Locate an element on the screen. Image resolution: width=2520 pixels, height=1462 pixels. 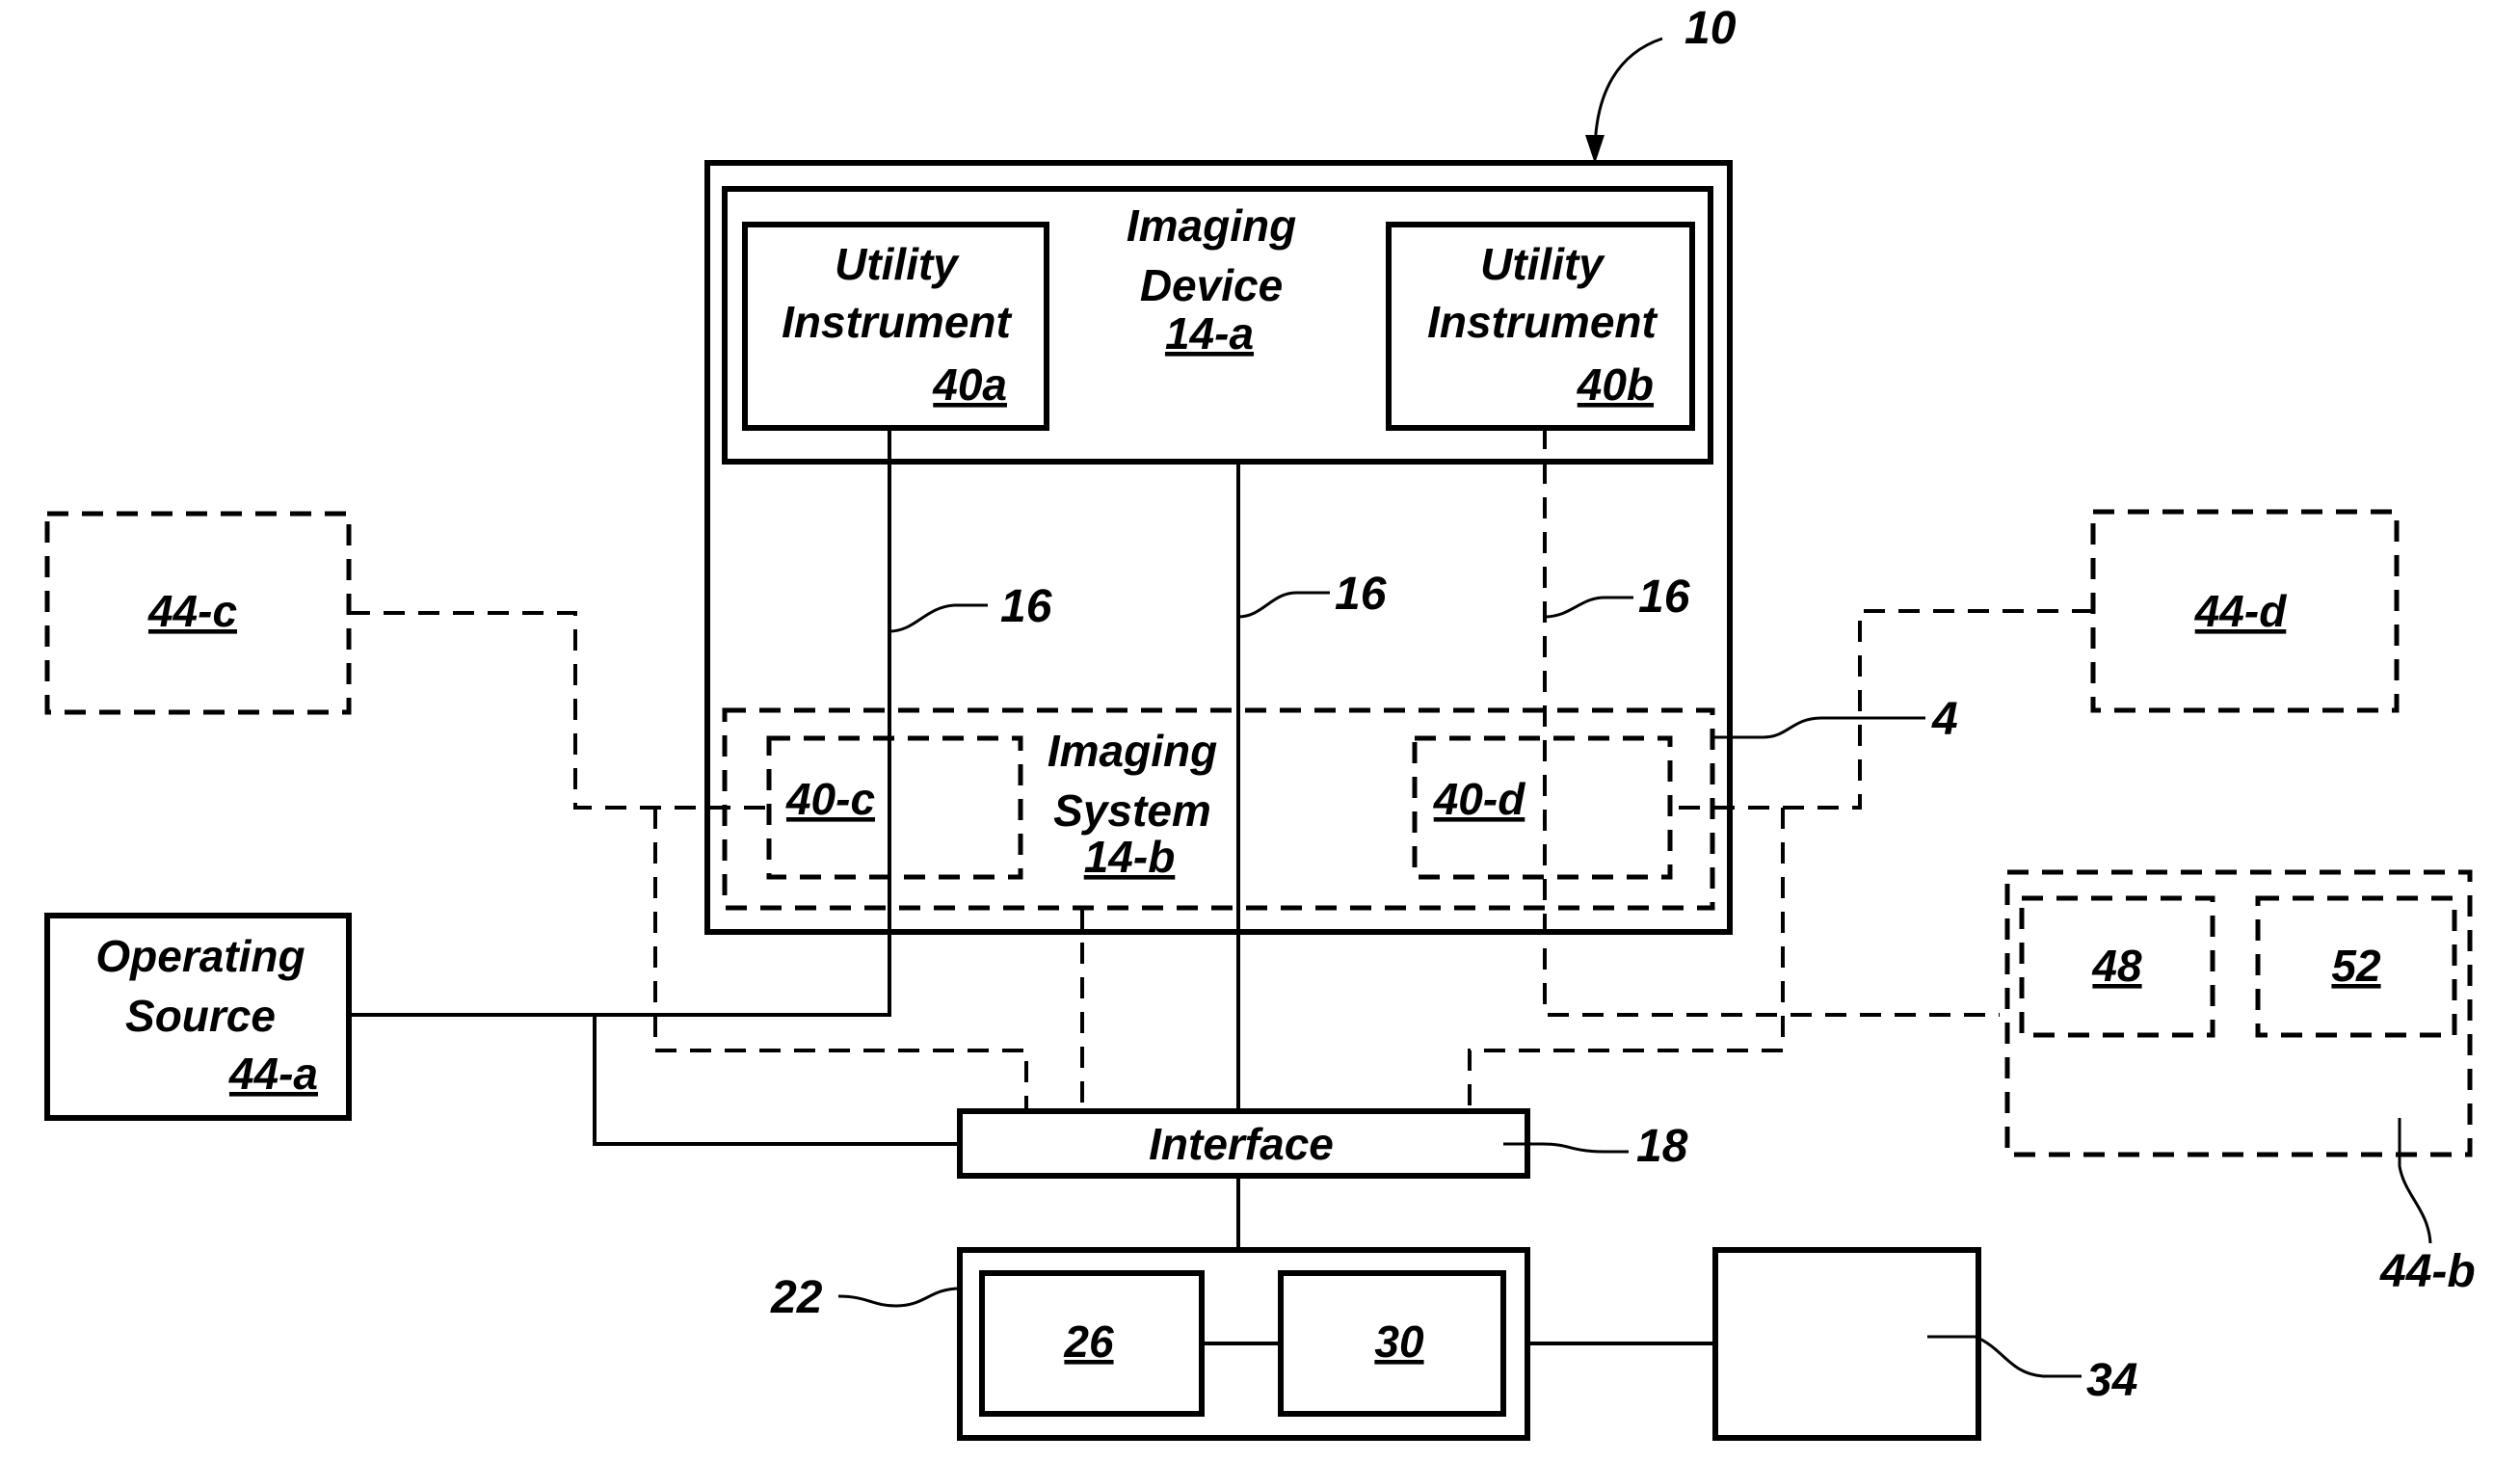
imaging-system-line1: Imaging is located at coordinates (1133, 751).